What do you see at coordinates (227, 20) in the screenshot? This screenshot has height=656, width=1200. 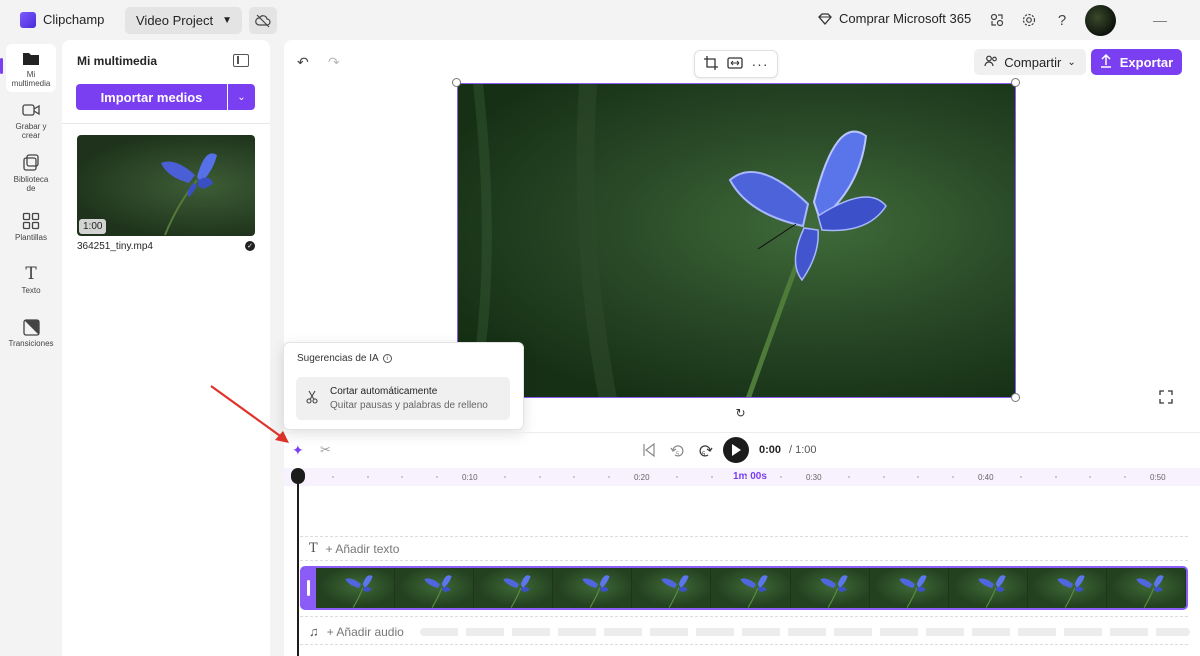 I see `caret-down-icon: ▼` at bounding box center [227, 20].